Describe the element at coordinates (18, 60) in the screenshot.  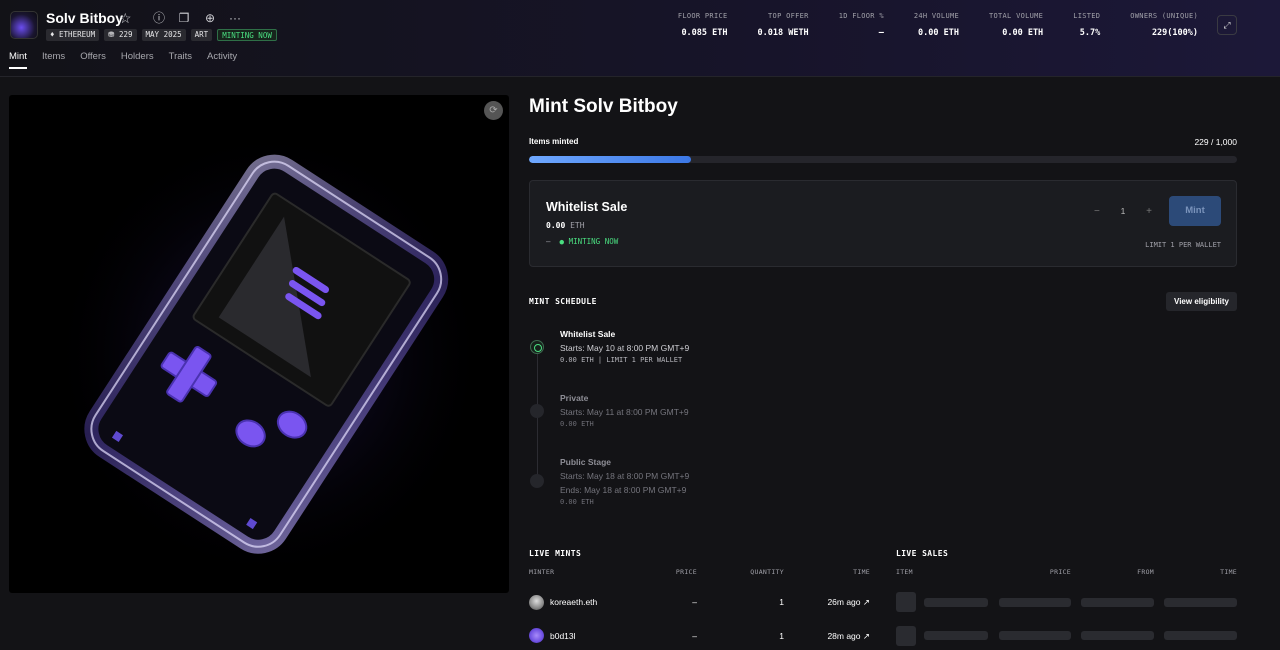
I see `tab-mint: Mint` at that location.